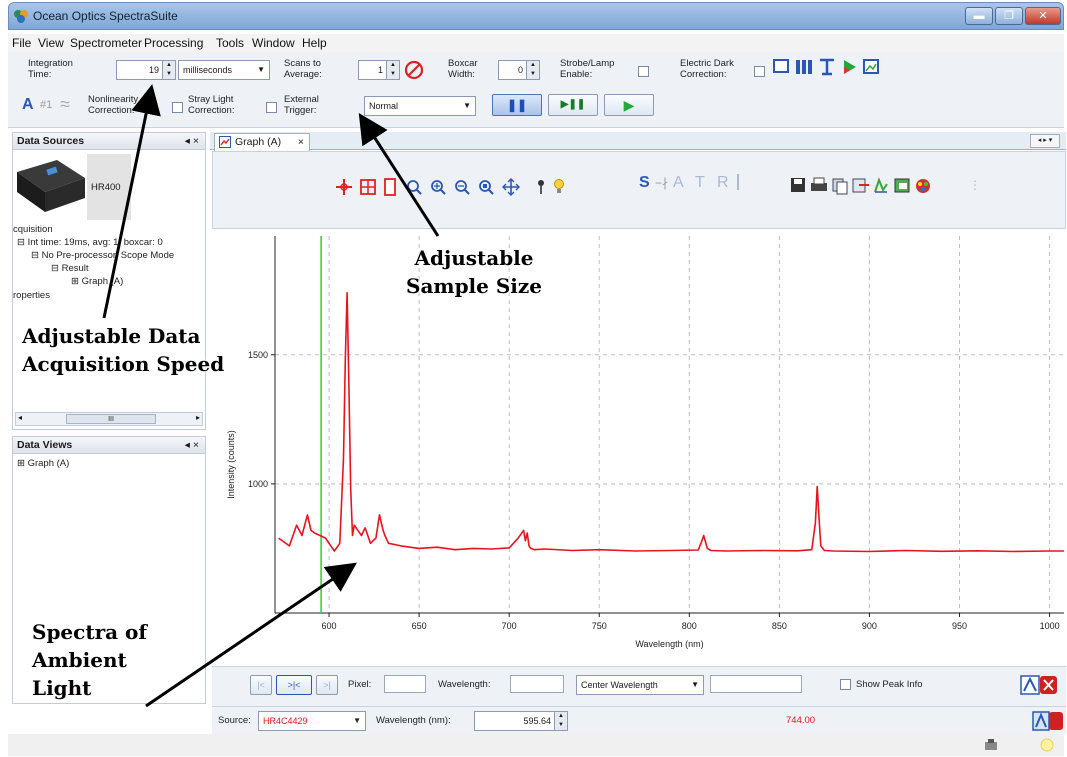 The height and width of the screenshot is (757, 1067). I want to click on color-icon, so click(923, 186).